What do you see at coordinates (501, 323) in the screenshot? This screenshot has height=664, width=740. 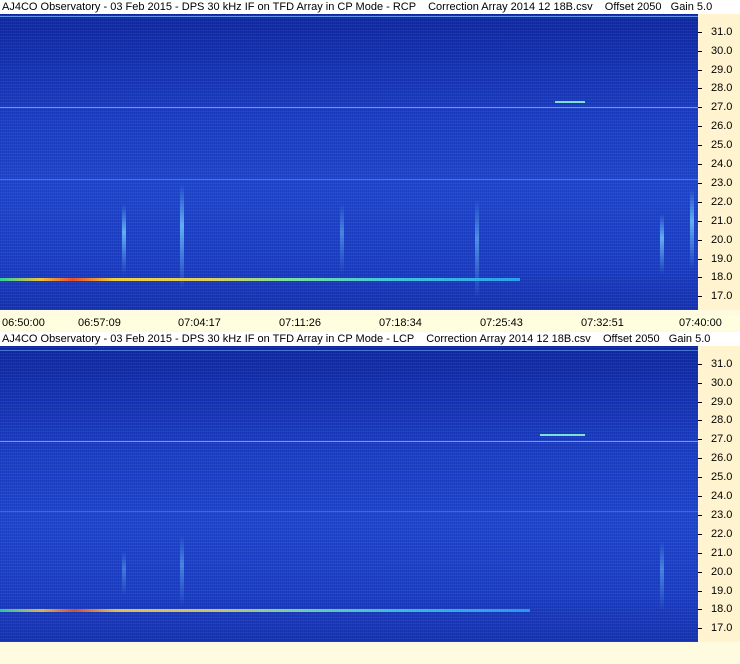 I see `time-label: 07:25:43` at bounding box center [501, 323].